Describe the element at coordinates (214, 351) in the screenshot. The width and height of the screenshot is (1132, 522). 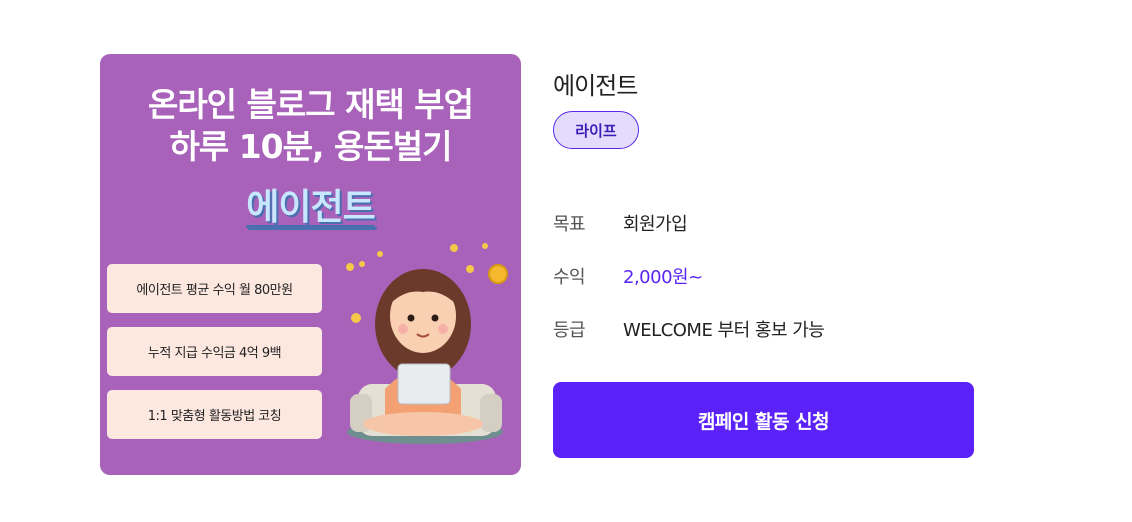
I see `banner-benefit-2: 누적 지급 수익금 4억 9백` at that location.